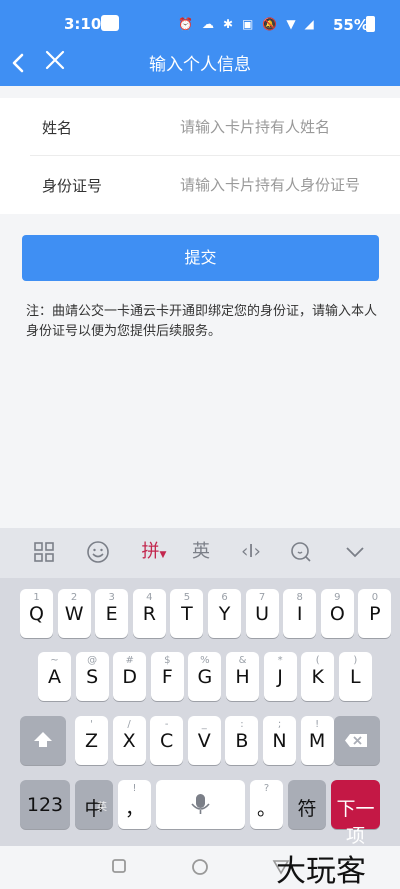 This screenshot has height=889, width=400. Describe the element at coordinates (279, 724) in the screenshot. I see `key-hint: ;` at that location.